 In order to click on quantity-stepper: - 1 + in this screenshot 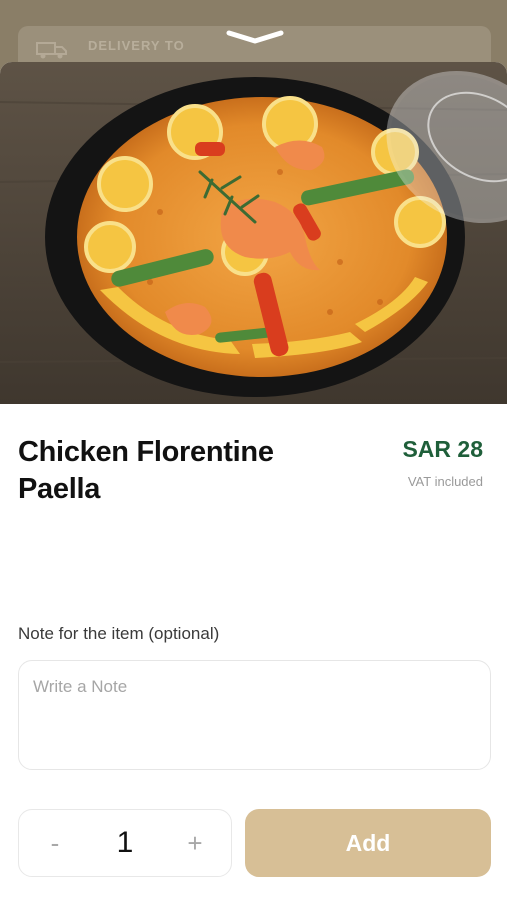, I will do `click(125, 843)`.